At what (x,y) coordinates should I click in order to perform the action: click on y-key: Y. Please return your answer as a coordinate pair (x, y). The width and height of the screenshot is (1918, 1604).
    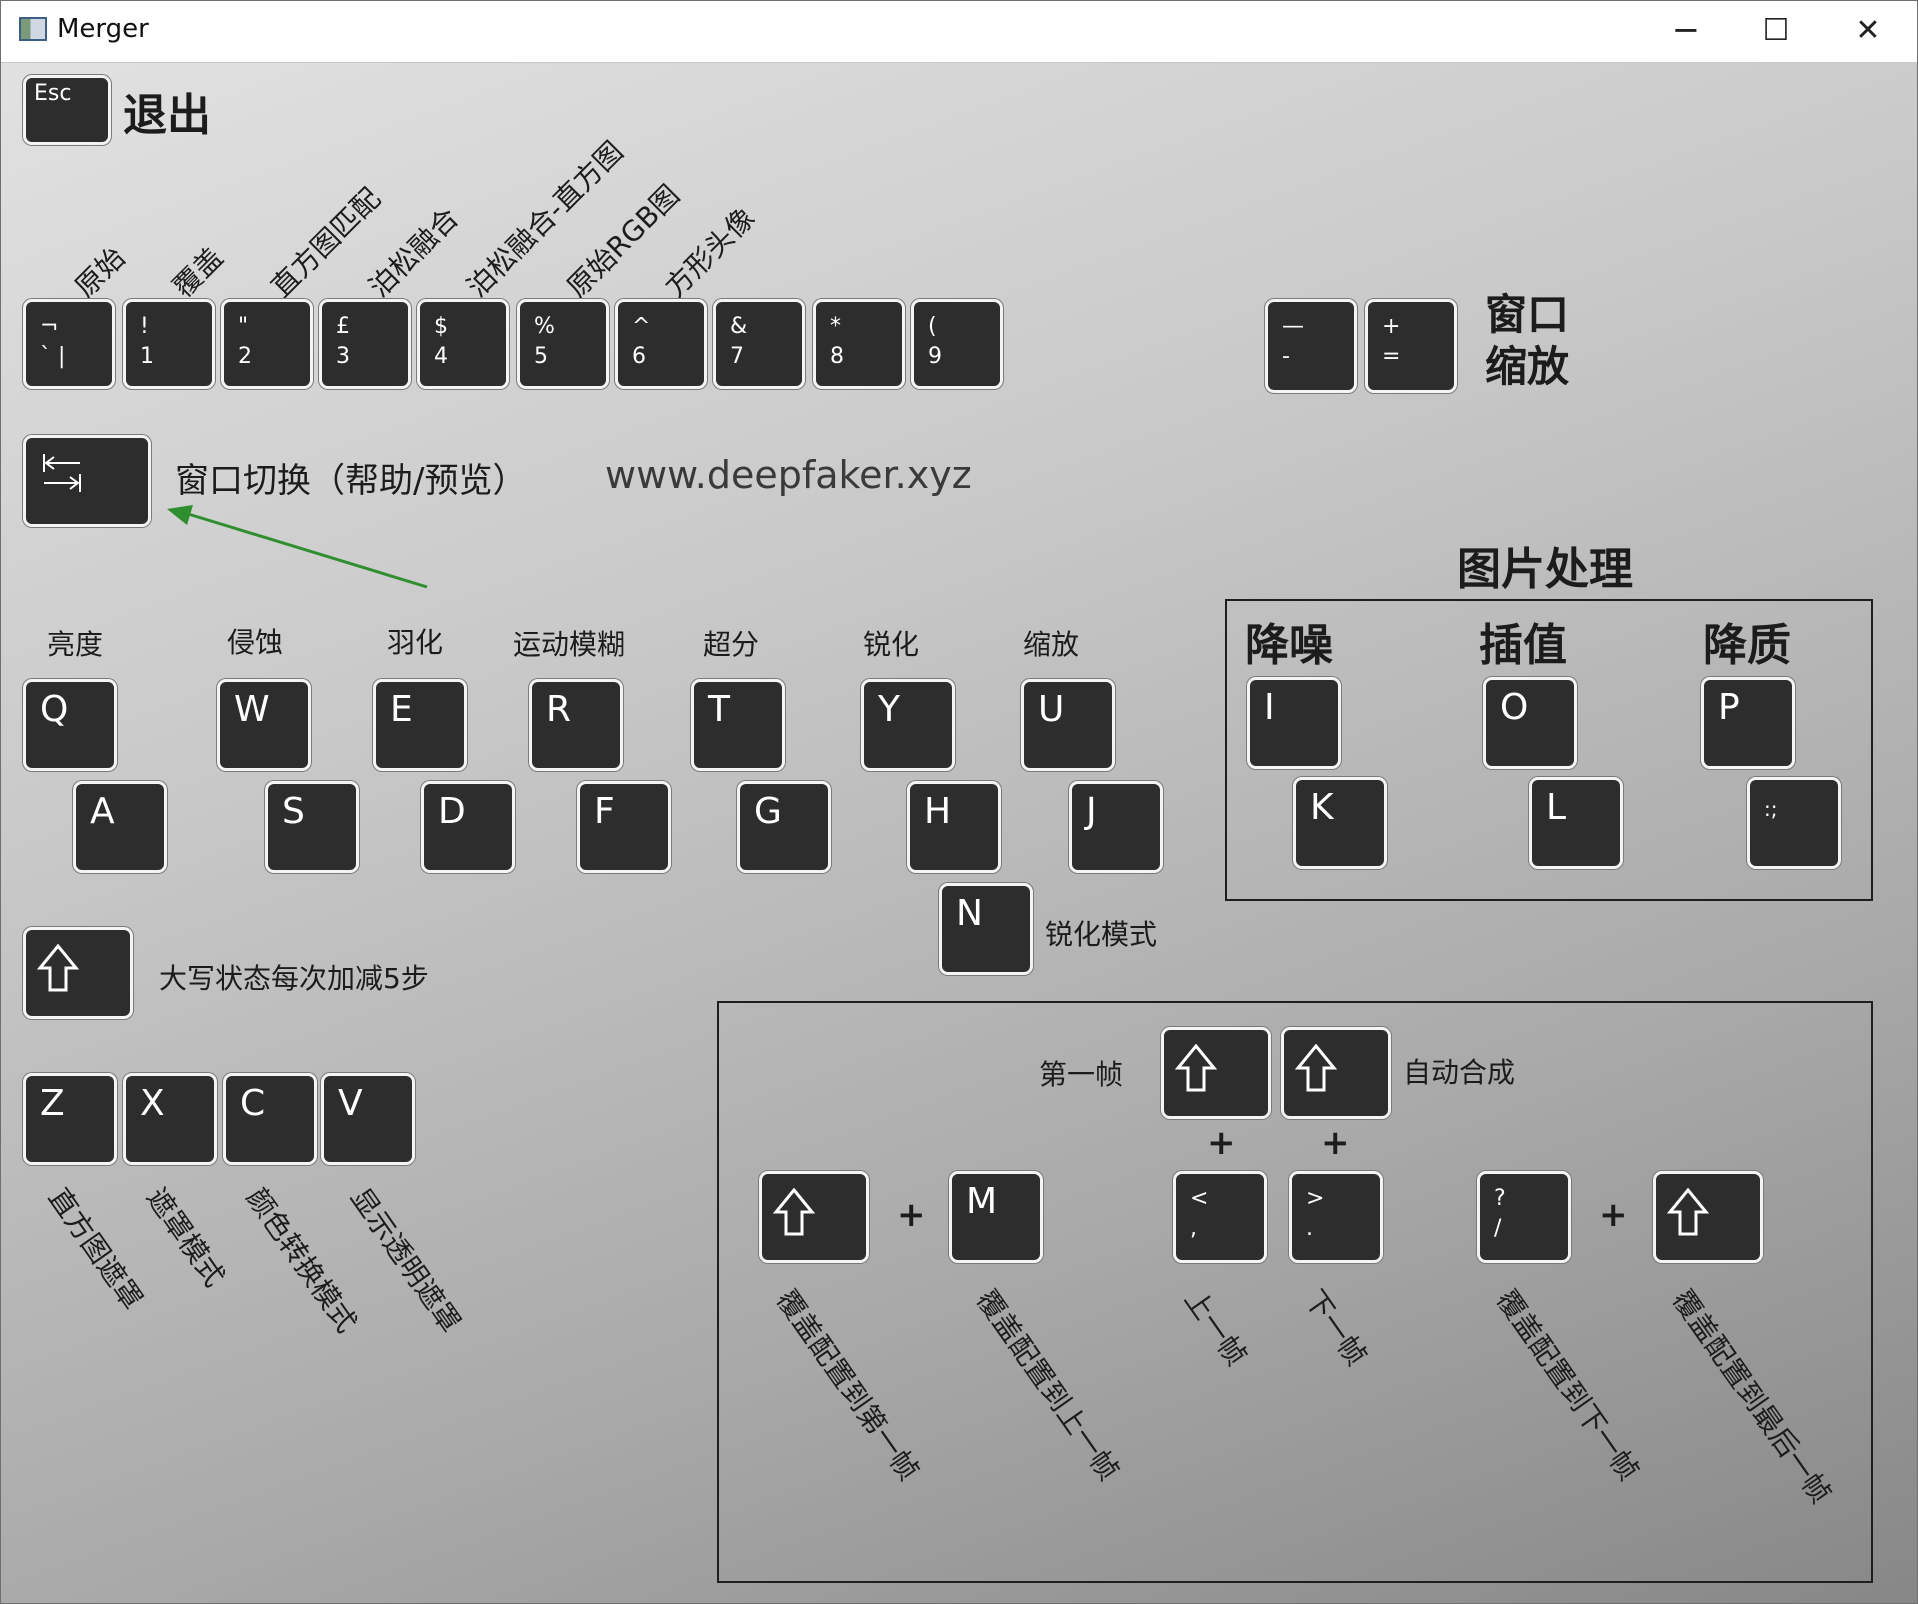
    Looking at the image, I should click on (908, 725).